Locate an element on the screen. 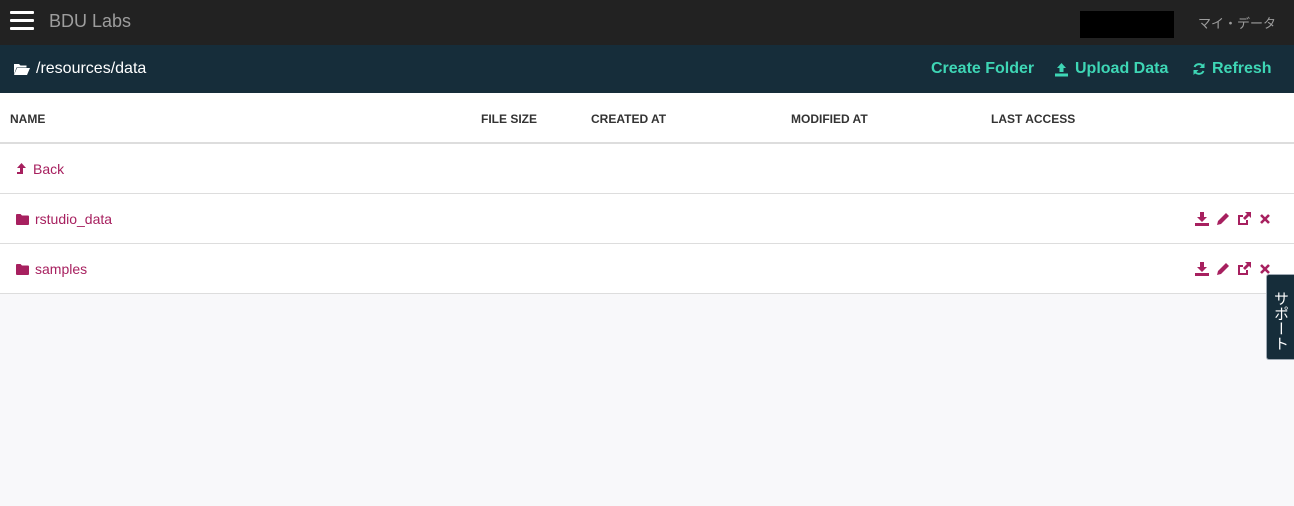  column-file-size: FILE SIZE is located at coordinates (509, 119).